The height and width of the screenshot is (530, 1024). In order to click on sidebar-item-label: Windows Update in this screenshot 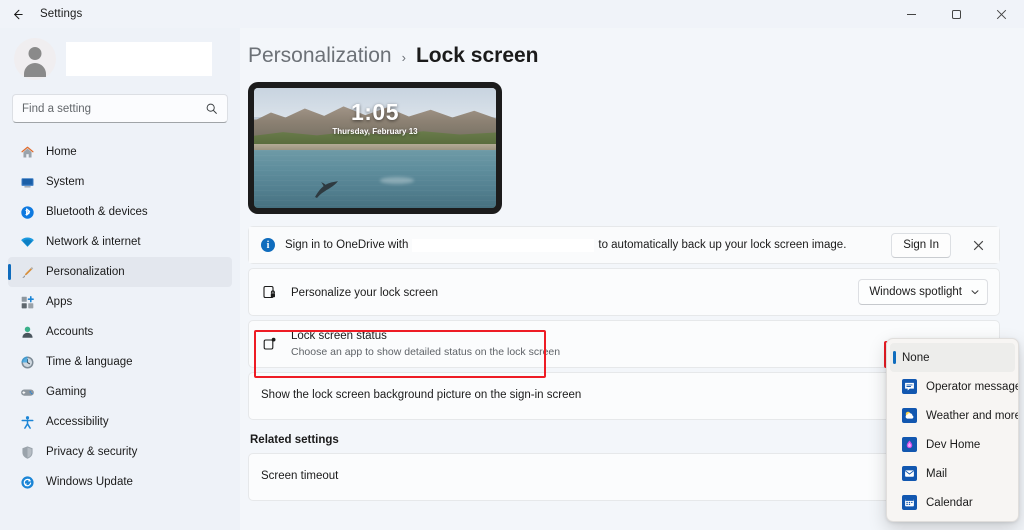, I will do `click(89, 482)`.